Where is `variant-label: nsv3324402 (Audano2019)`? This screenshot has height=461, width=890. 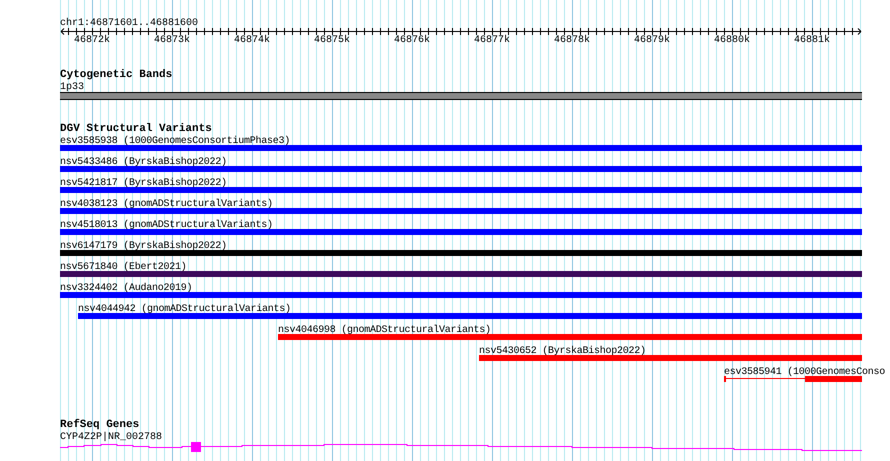 variant-label: nsv3324402 (Audano2019) is located at coordinates (126, 288).